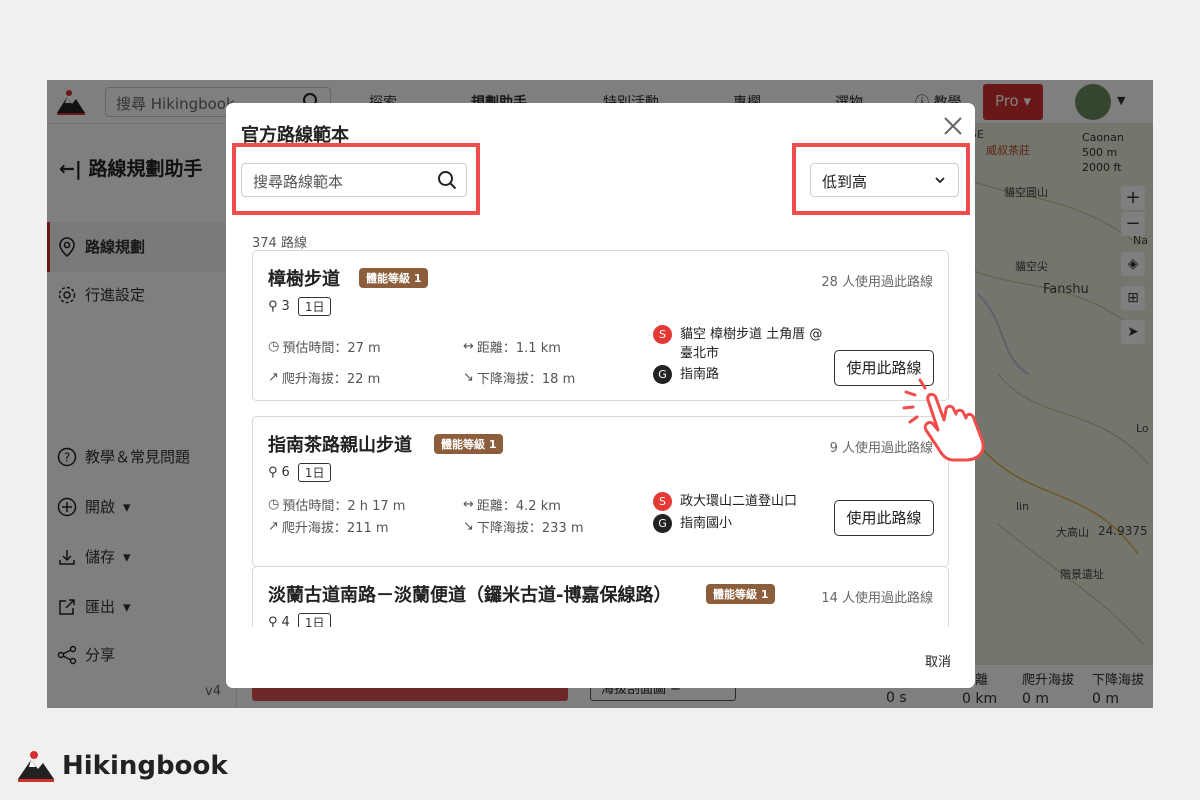 The height and width of the screenshot is (800, 1200). Describe the element at coordinates (279, 243) in the screenshot. I see `route-count: 374 路線` at that location.